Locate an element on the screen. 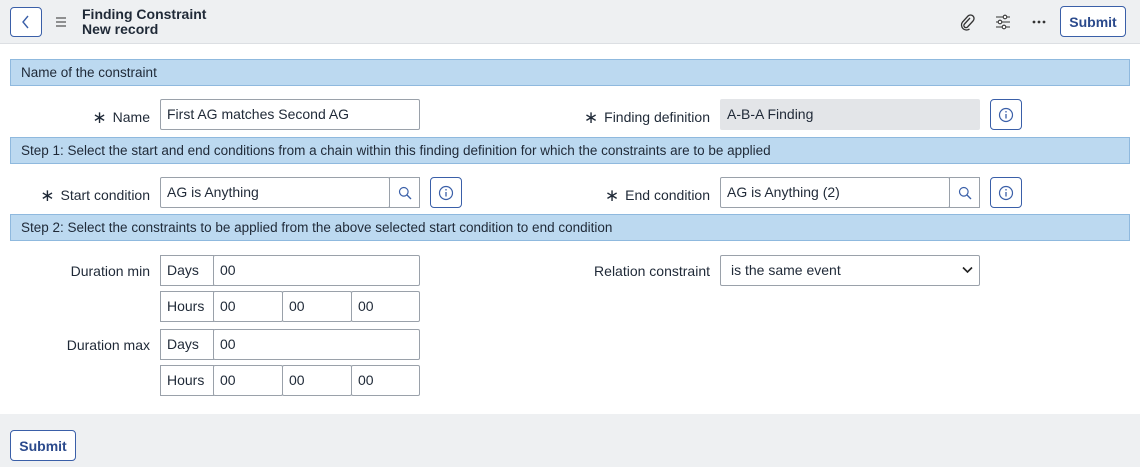 This screenshot has width=1140, height=467. sliders-icon is located at coordinates (1003, 22).